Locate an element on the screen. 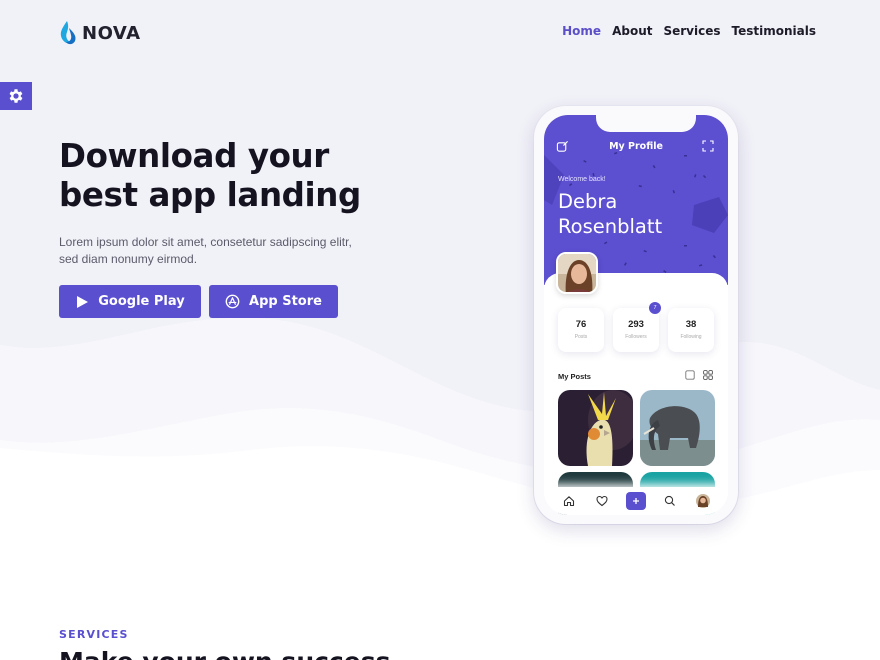 The image size is (880, 660). hero-title-line-2: best app landing is located at coordinates (210, 195).